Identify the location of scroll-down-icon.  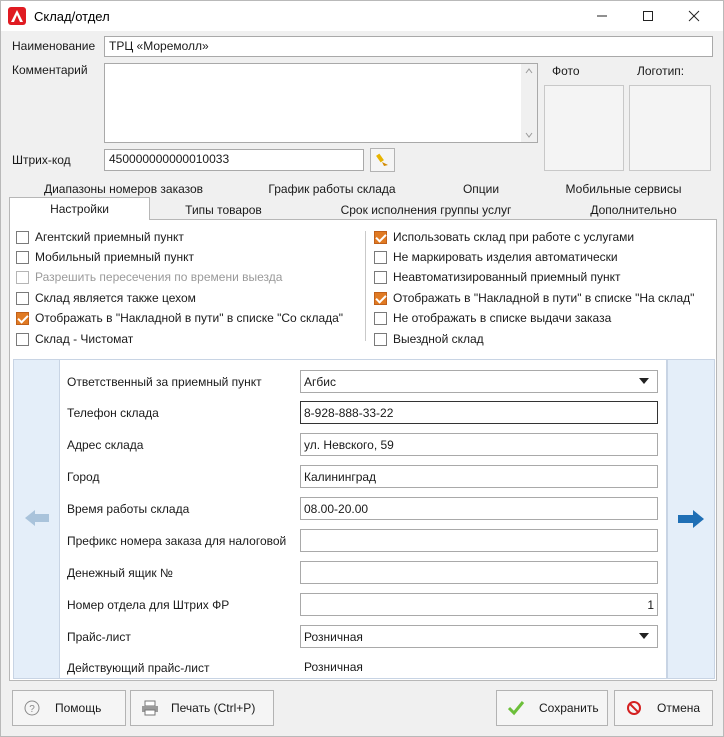
(529, 135).